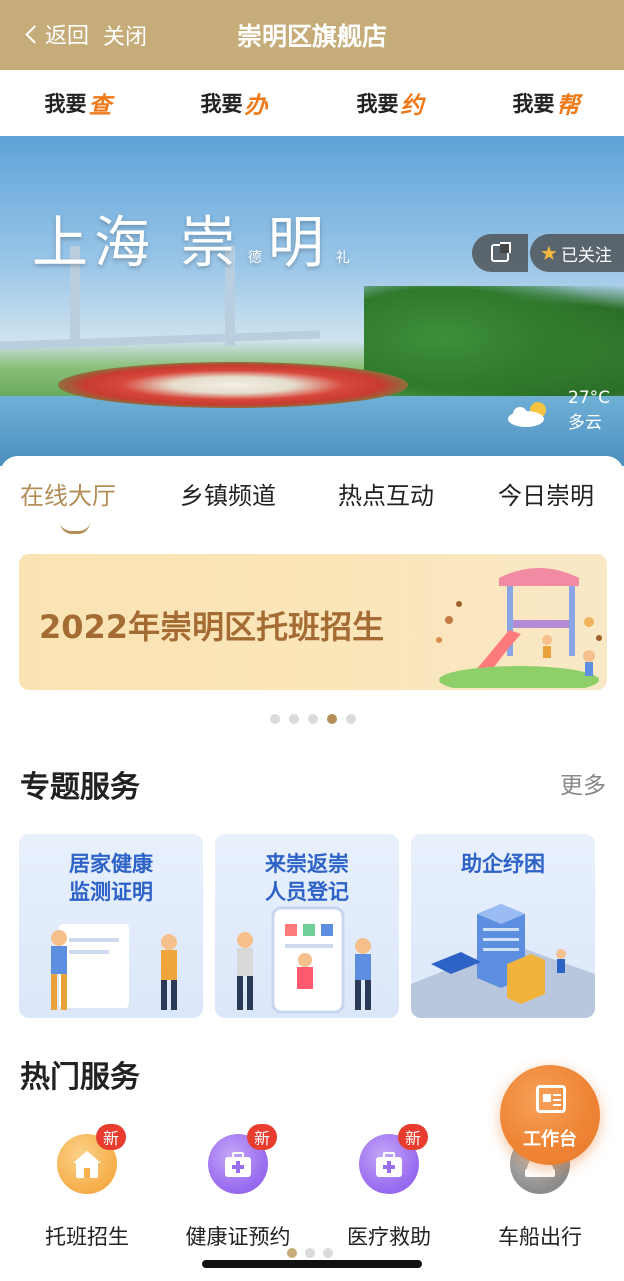 Image resolution: width=624 pixels, height=1281 pixels. What do you see at coordinates (307, 864) in the screenshot?
I see `card-line: 来崇返崇` at bounding box center [307, 864].